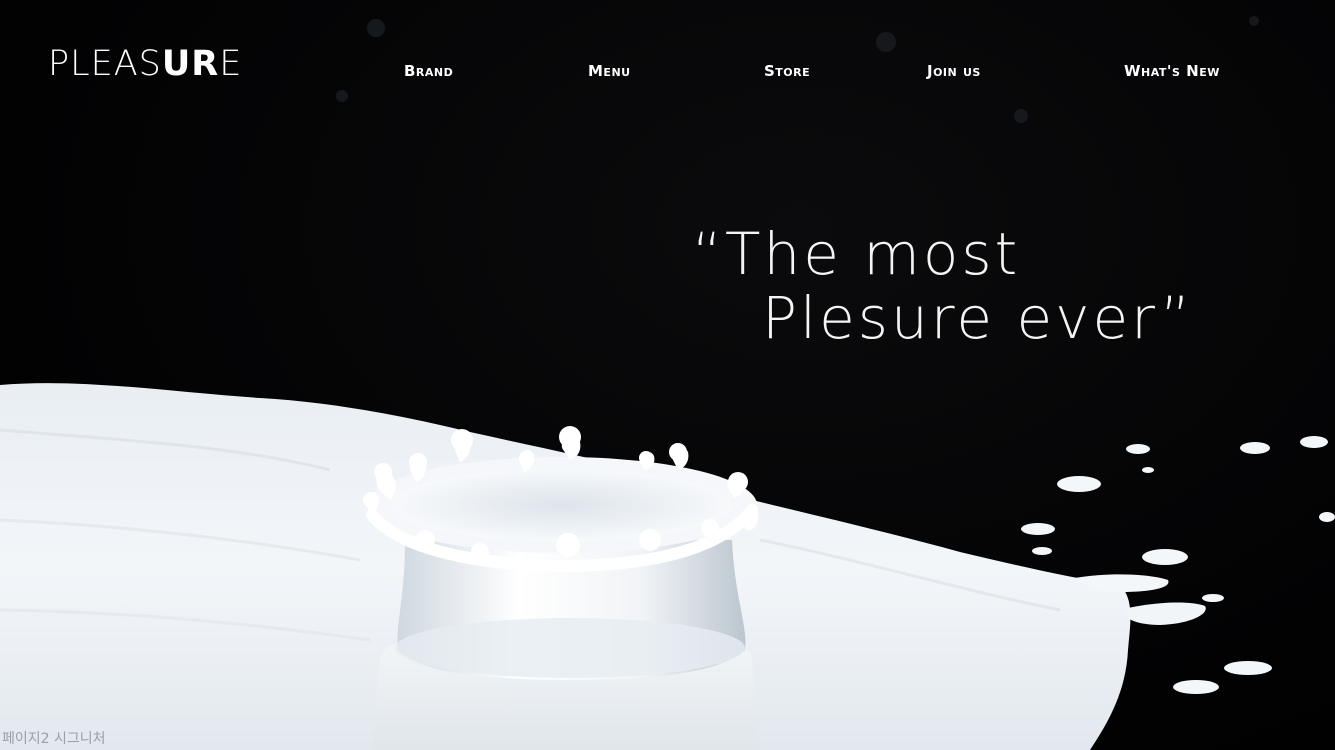 This screenshot has height=750, width=1335. I want to click on brand-logo: PLEASURE, so click(145, 64).